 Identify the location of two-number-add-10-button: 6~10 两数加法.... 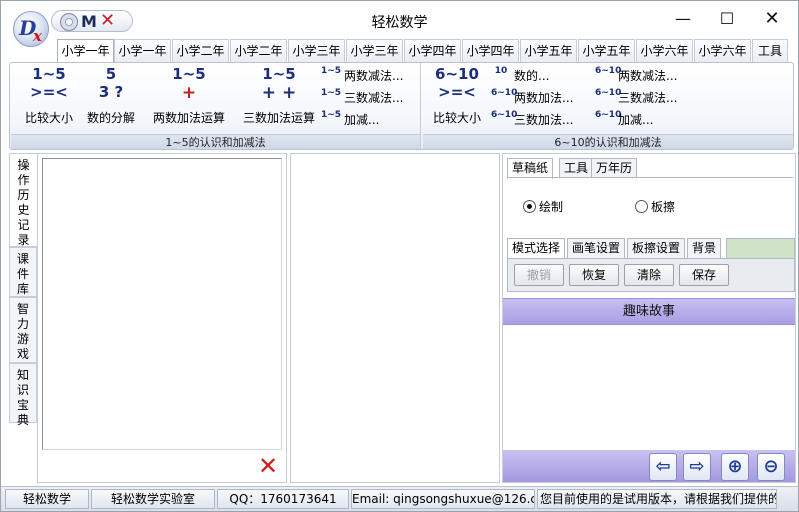
(539, 98).